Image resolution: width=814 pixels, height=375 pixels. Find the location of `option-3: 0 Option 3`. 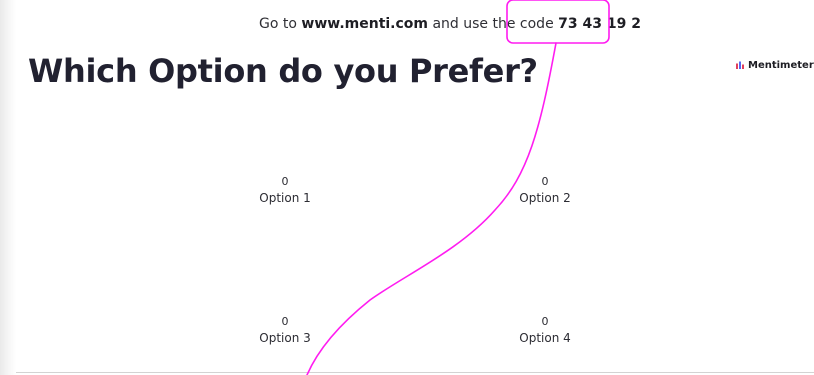

option-3: 0 Option 3 is located at coordinates (285, 330).